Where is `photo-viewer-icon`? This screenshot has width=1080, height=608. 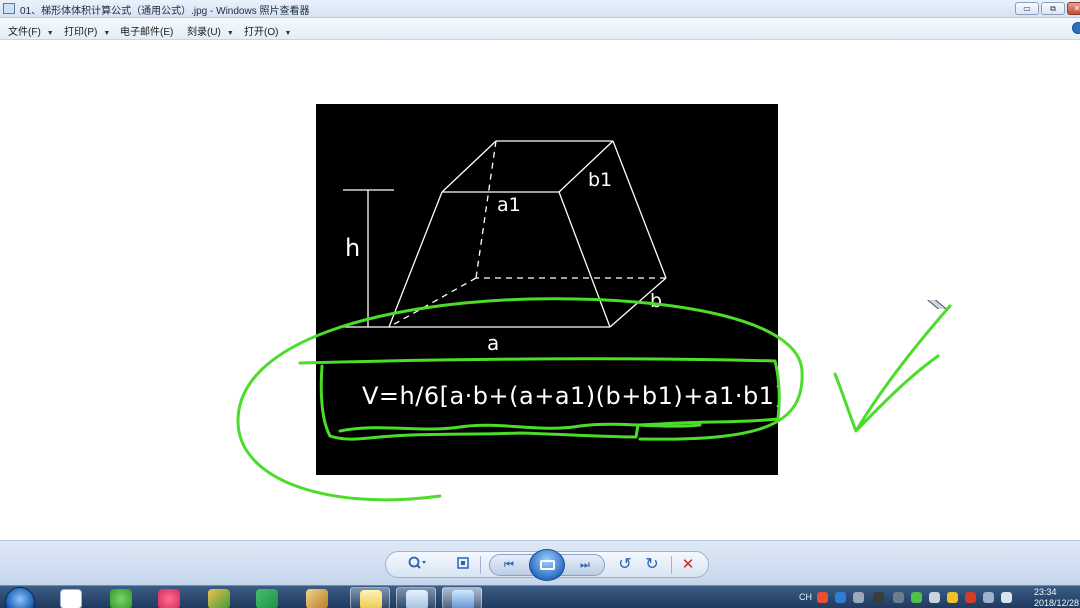 photo-viewer-icon is located at coordinates (463, 599).